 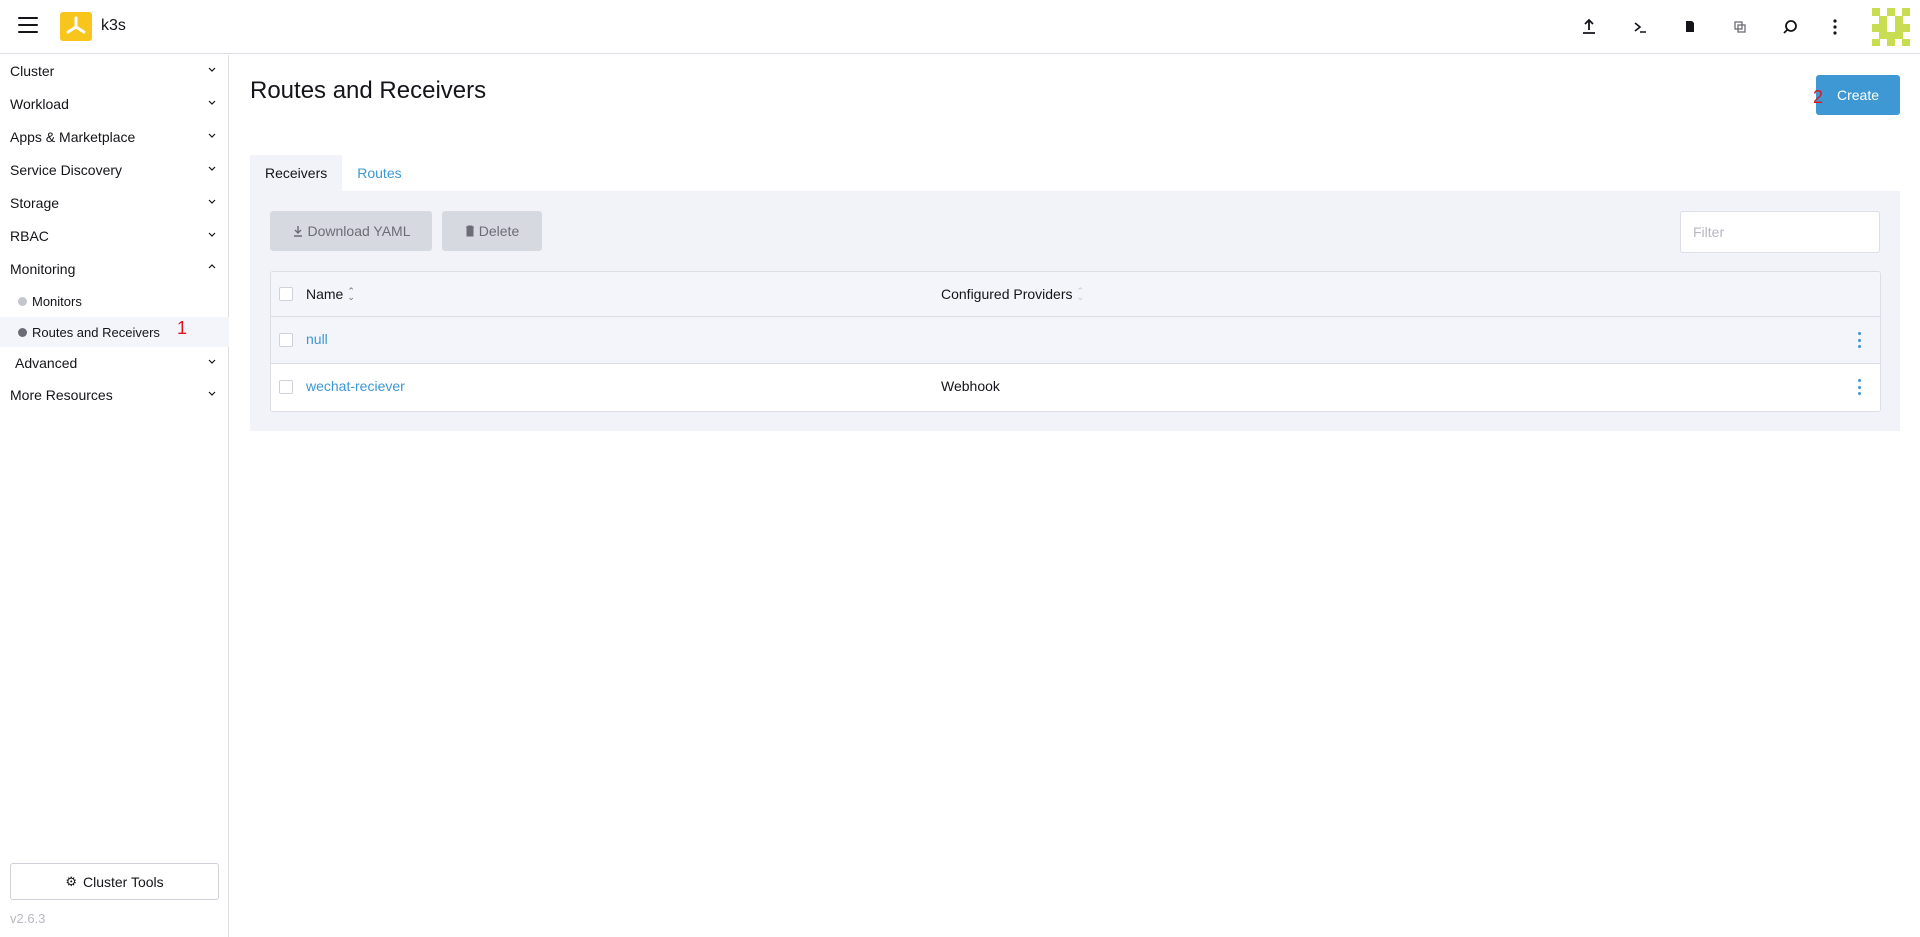 I want to click on sidebar-item-monitors: Monitors, so click(x=114, y=301).